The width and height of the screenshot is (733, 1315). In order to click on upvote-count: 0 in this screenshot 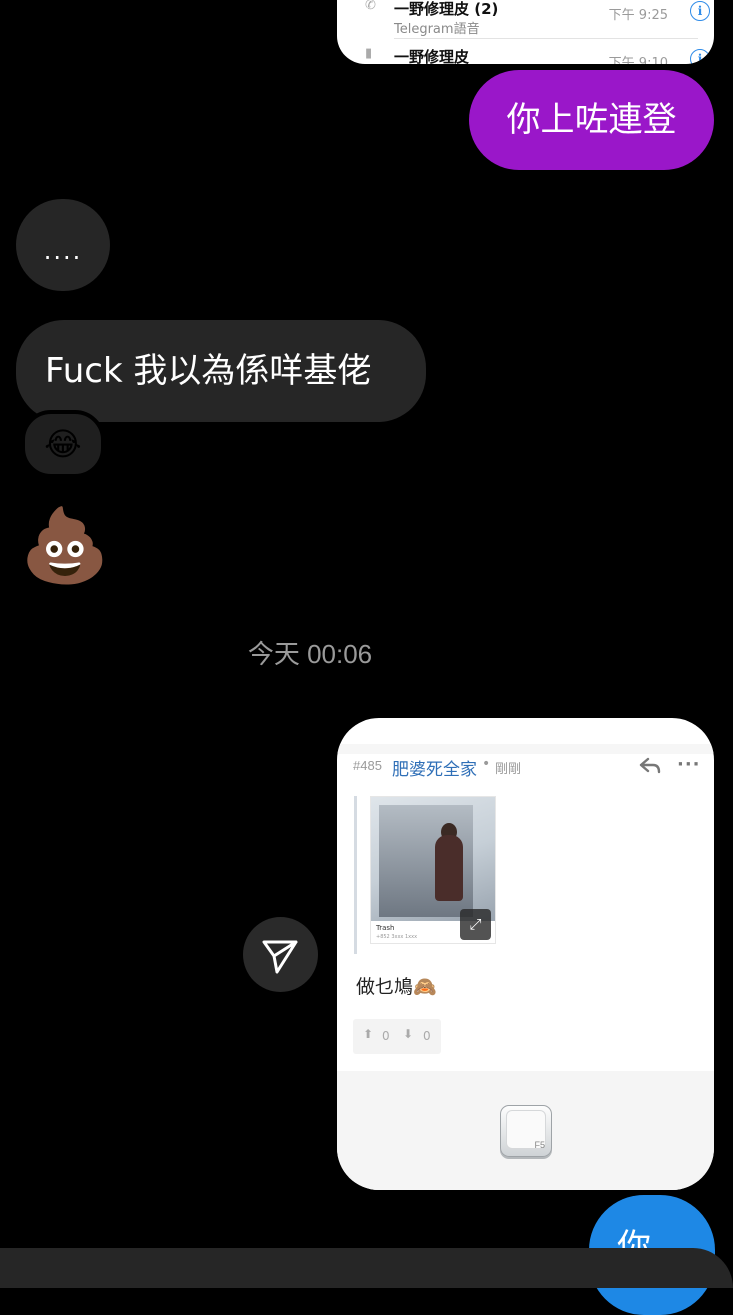, I will do `click(386, 1036)`.